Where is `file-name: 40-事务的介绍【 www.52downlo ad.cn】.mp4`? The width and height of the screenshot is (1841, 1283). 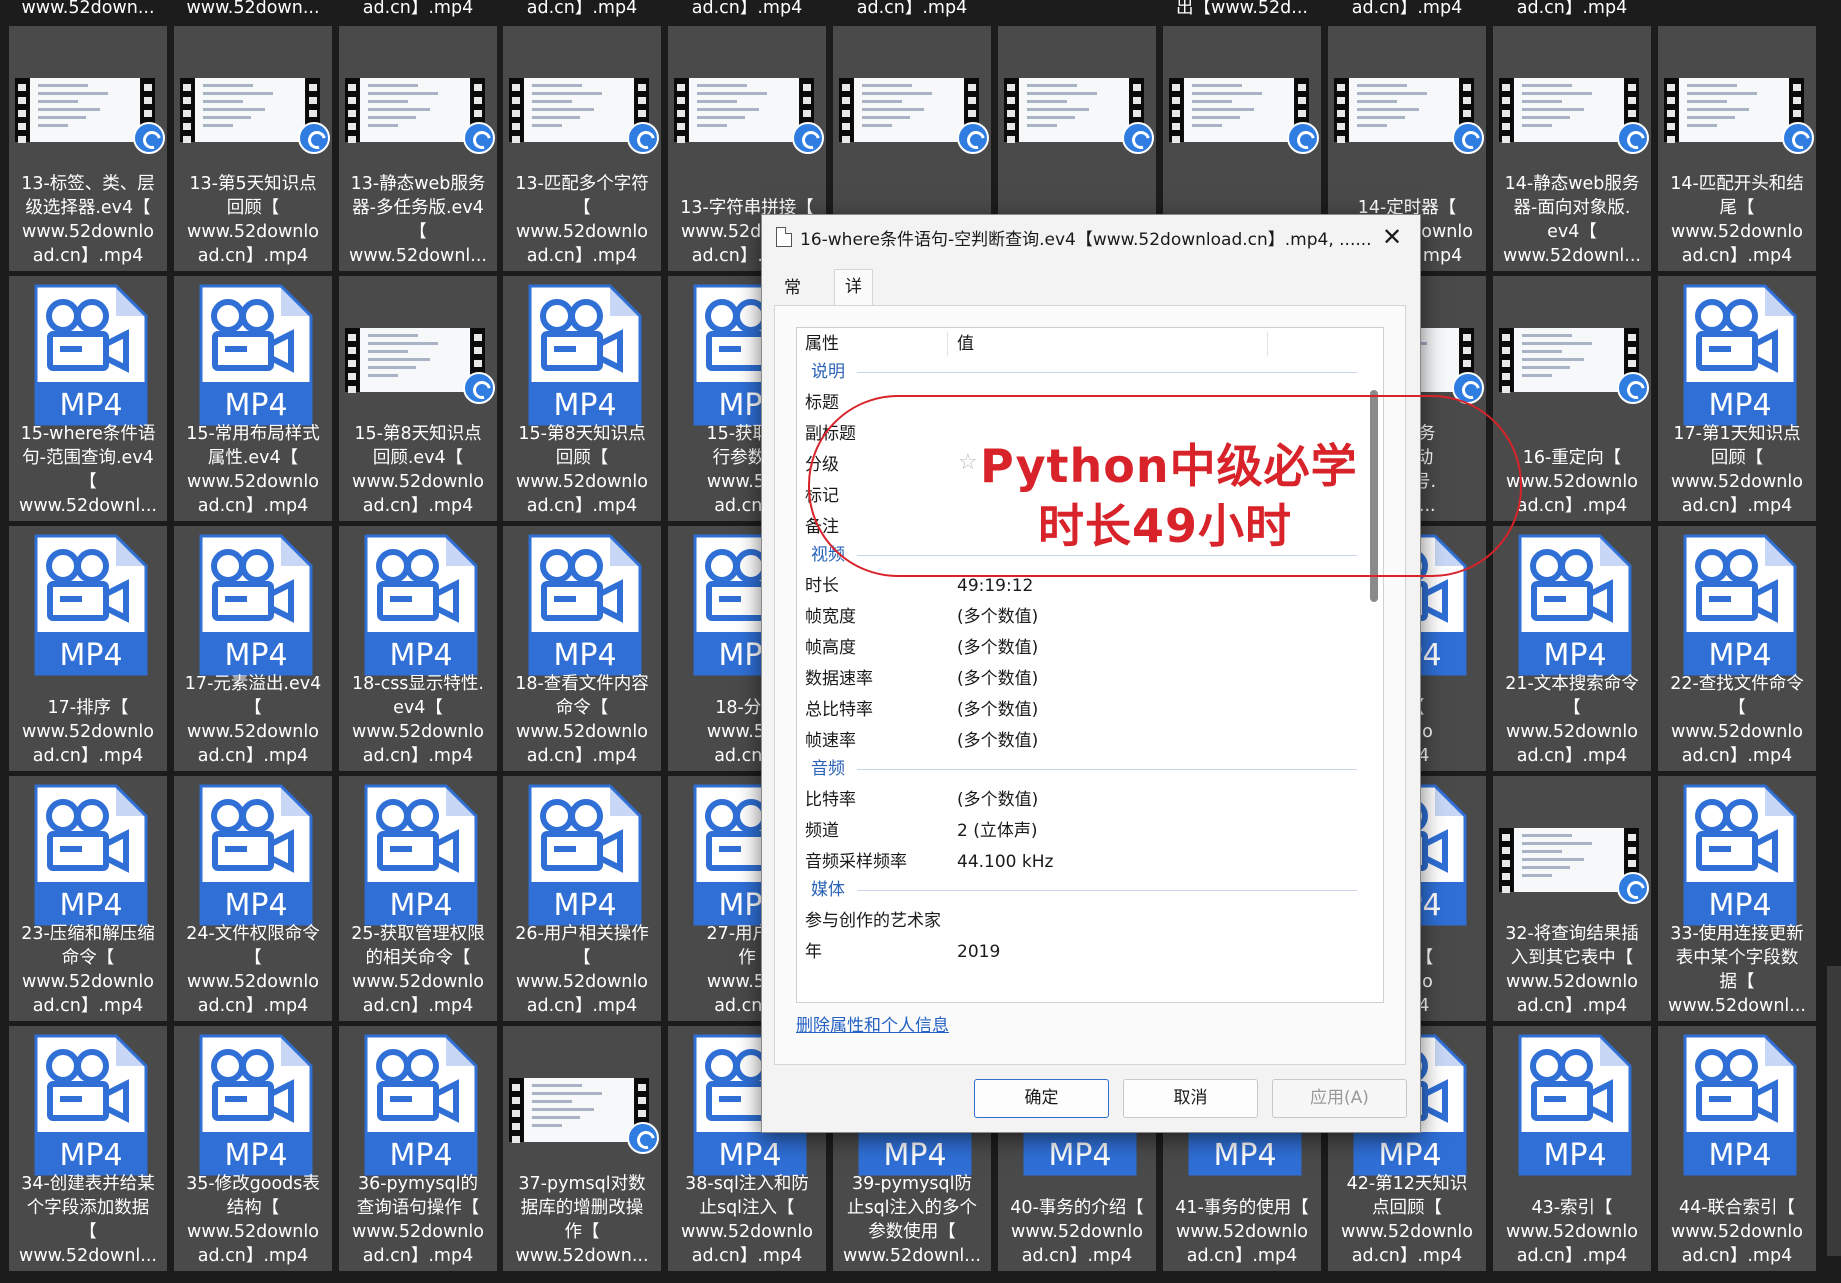
file-name: 40-事务的介绍【 www.52downlo ad.cn】.mp4 is located at coordinates (1077, 1232).